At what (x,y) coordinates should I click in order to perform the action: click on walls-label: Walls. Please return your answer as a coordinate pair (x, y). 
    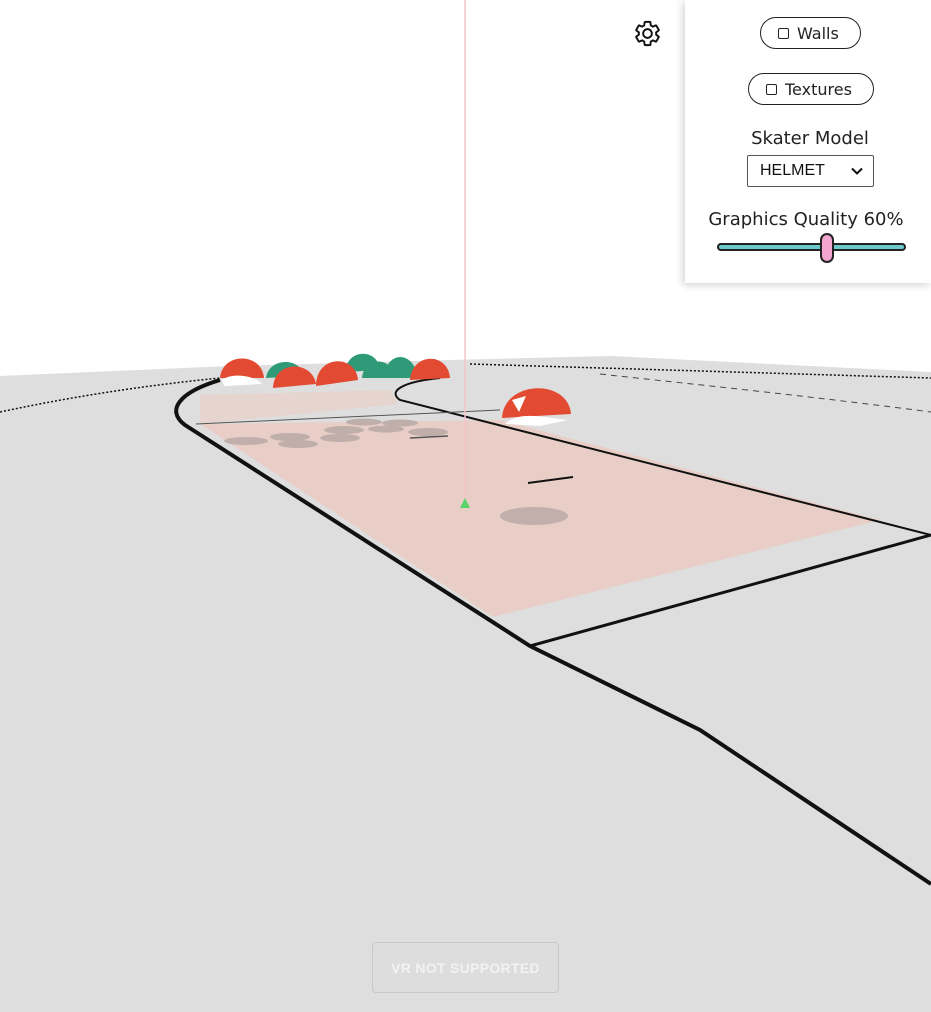
    Looking at the image, I should click on (818, 33).